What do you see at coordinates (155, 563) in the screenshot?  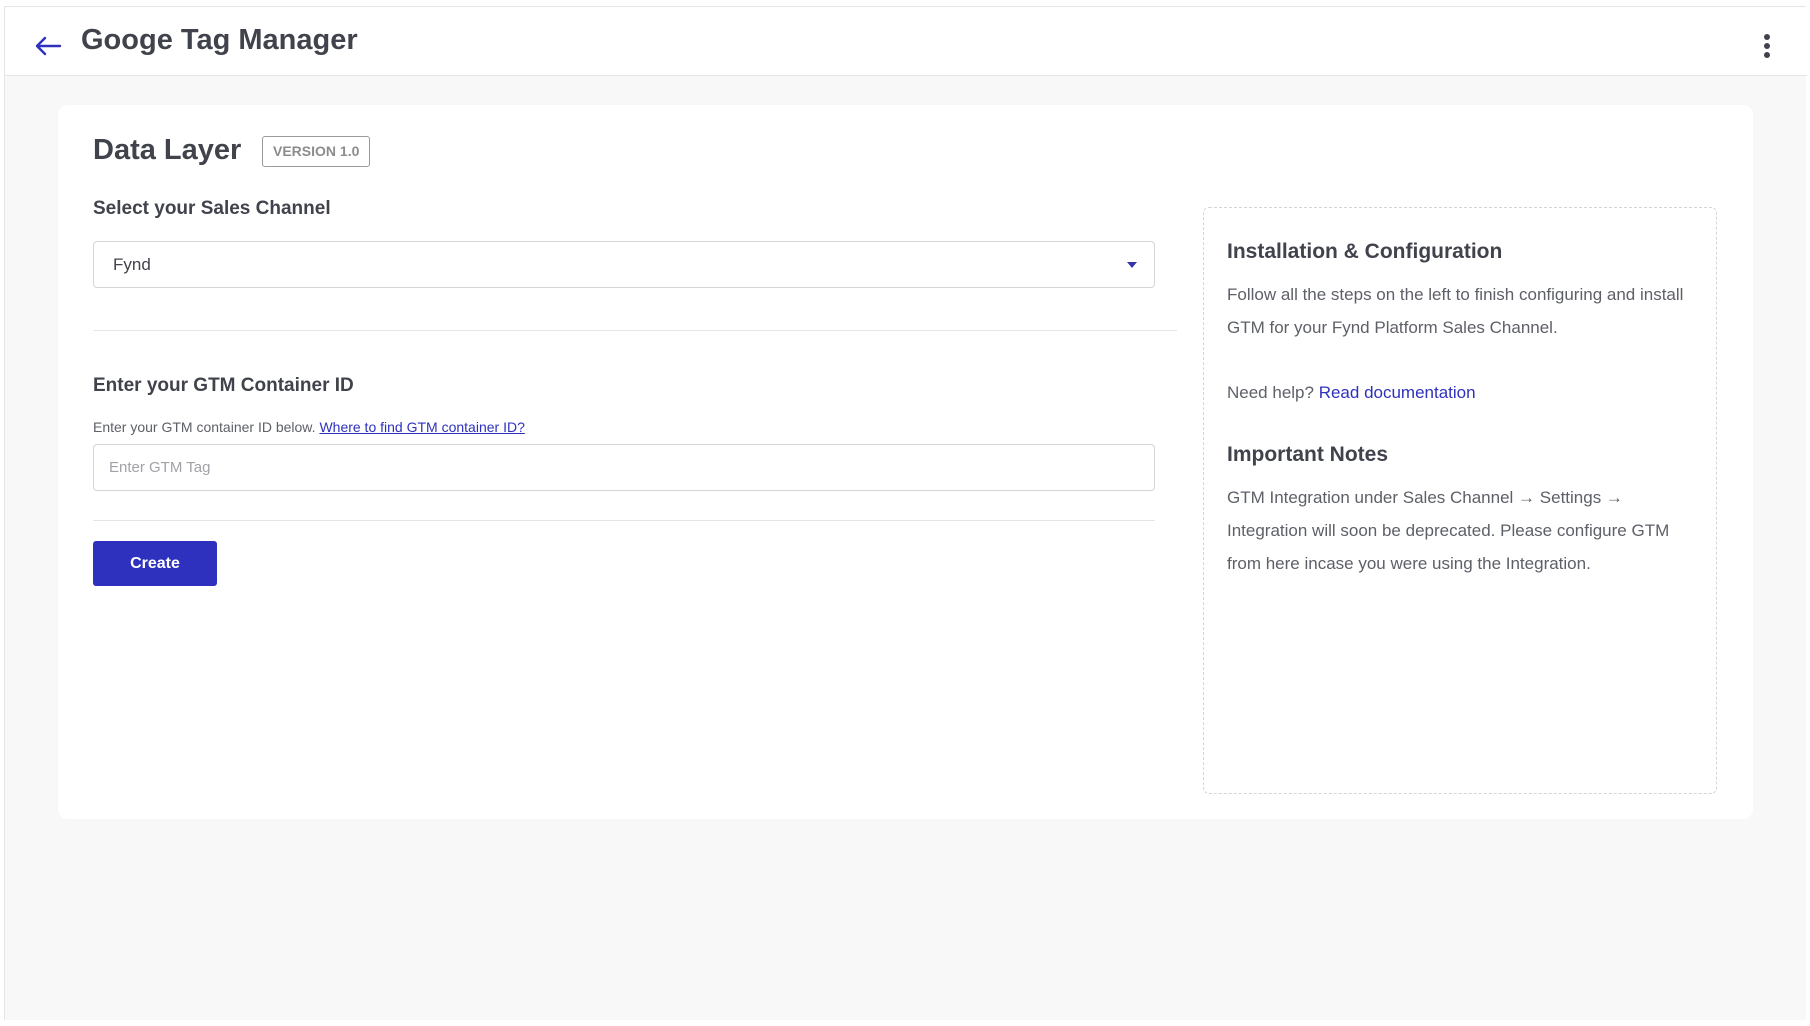 I see `create-button: Create` at bounding box center [155, 563].